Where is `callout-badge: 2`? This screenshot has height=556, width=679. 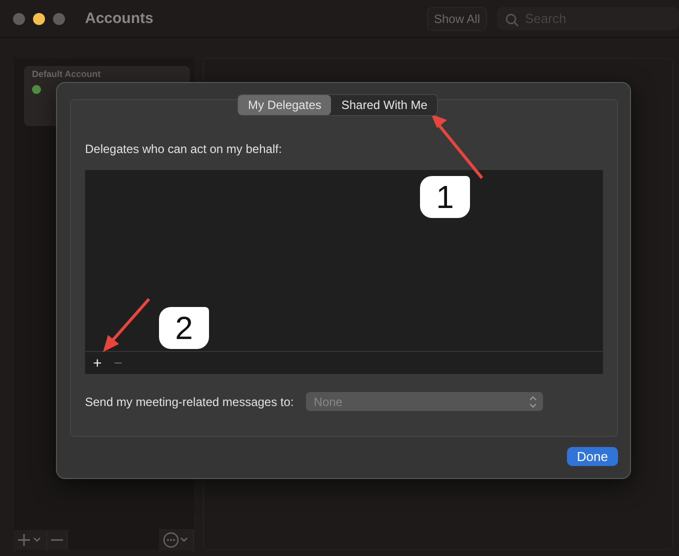
callout-badge: 2 is located at coordinates (184, 328).